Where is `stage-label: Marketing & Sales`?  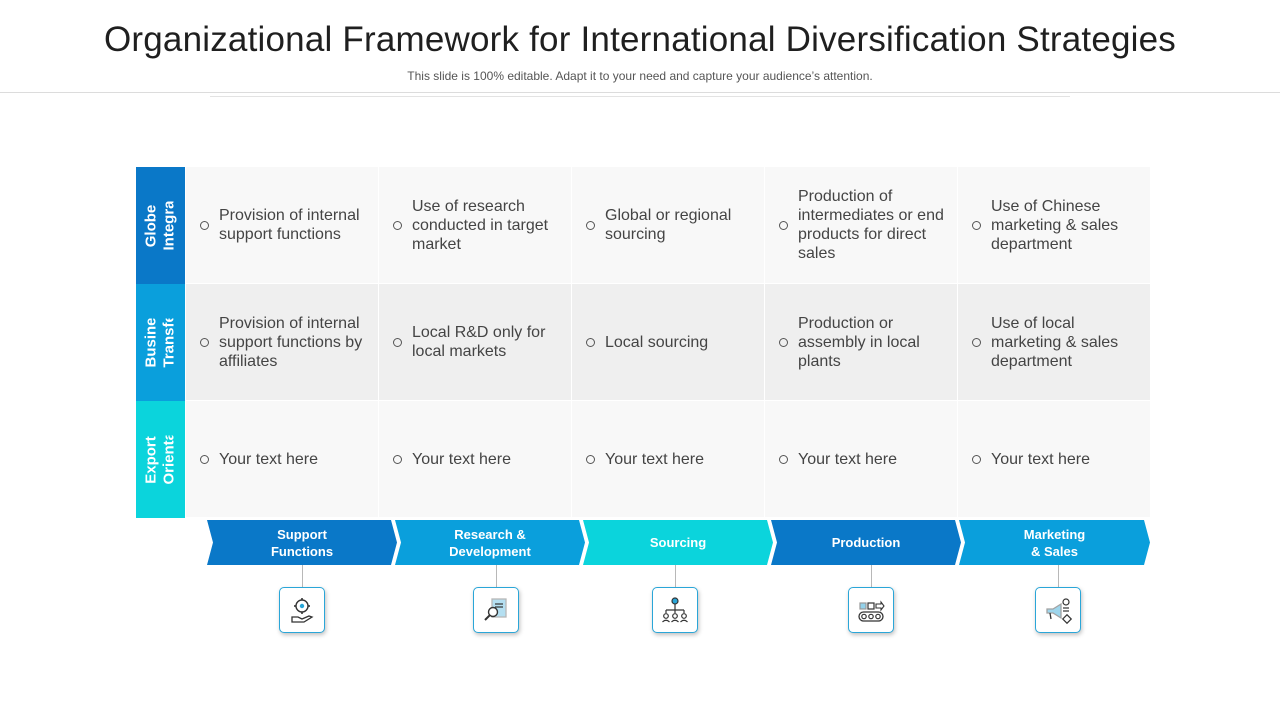
stage-label: Marketing & Sales is located at coordinates (1054, 542).